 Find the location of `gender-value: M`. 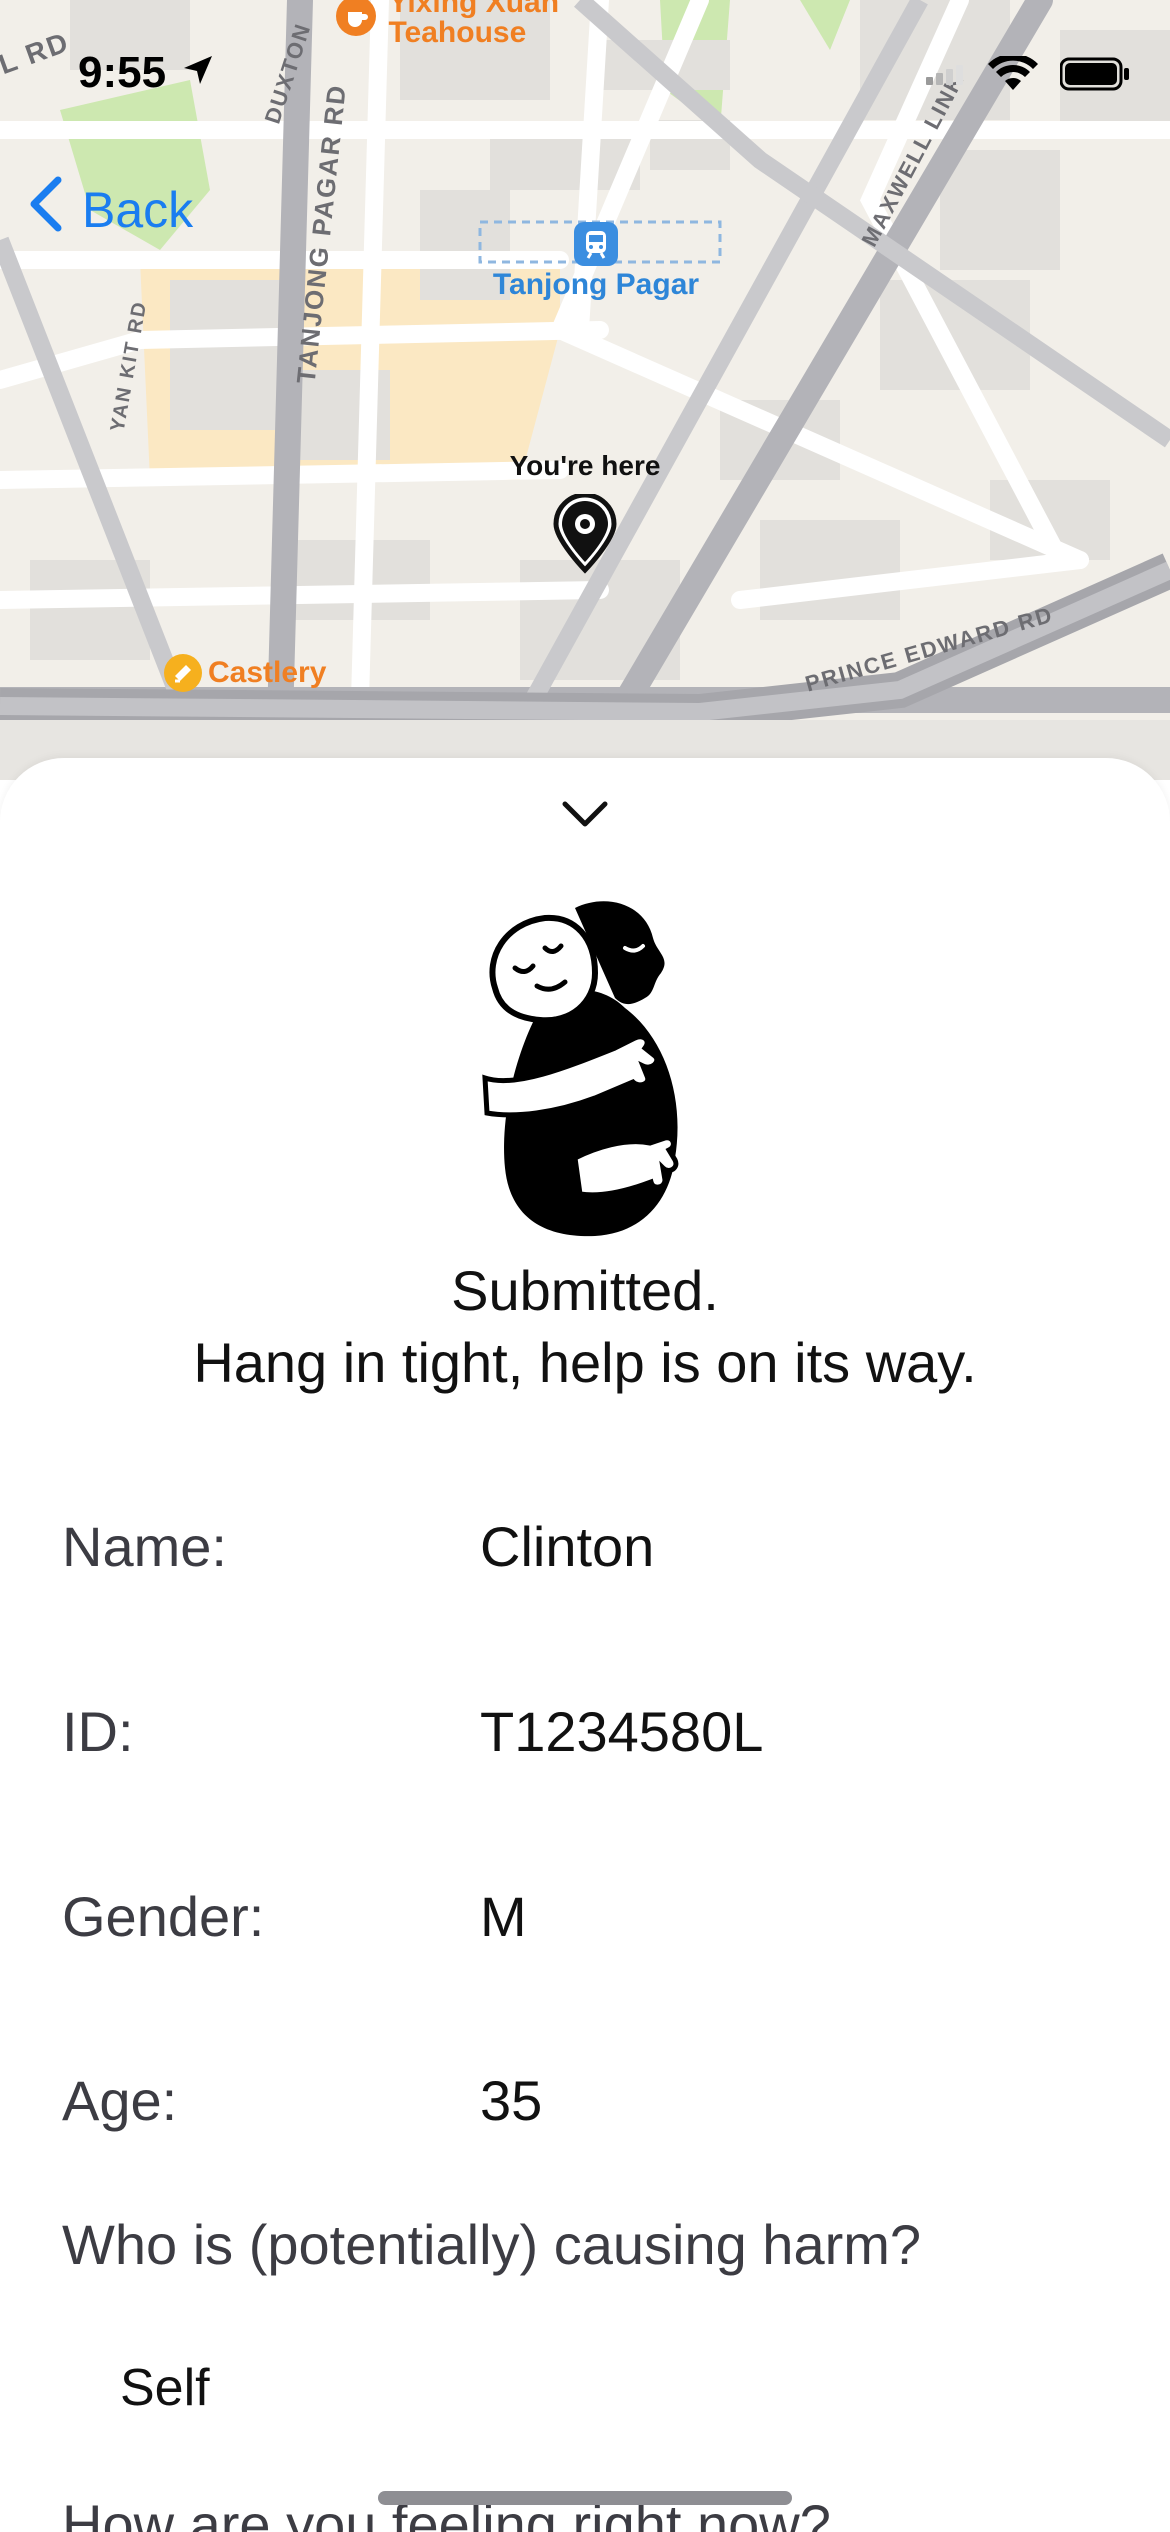

gender-value: M is located at coordinates (503, 1916).